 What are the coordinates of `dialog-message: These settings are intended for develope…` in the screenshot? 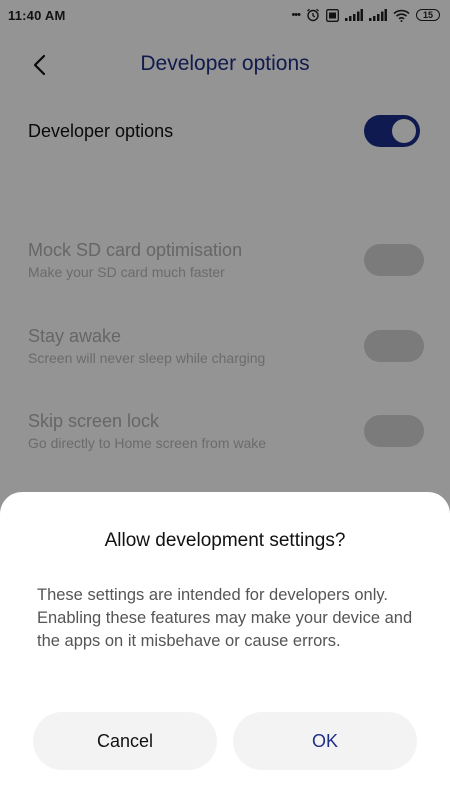 It's located at (225, 618).